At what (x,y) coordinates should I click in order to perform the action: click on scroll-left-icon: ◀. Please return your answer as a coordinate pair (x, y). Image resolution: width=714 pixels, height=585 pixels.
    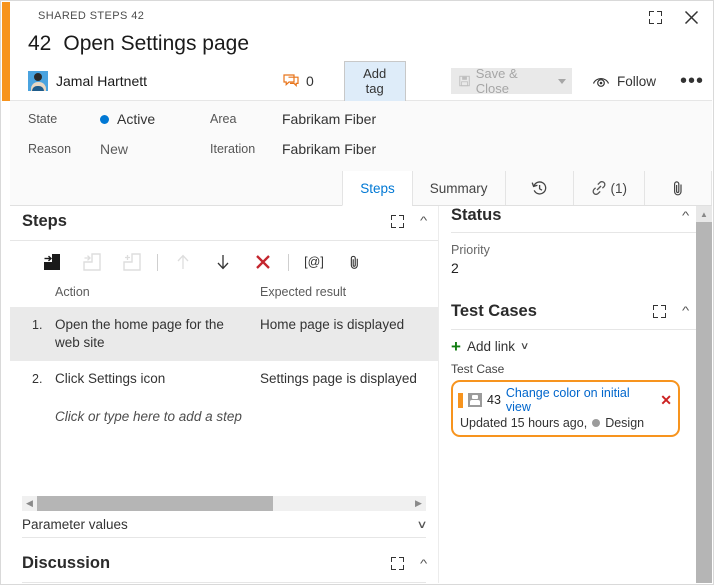
    Looking at the image, I should click on (29, 503).